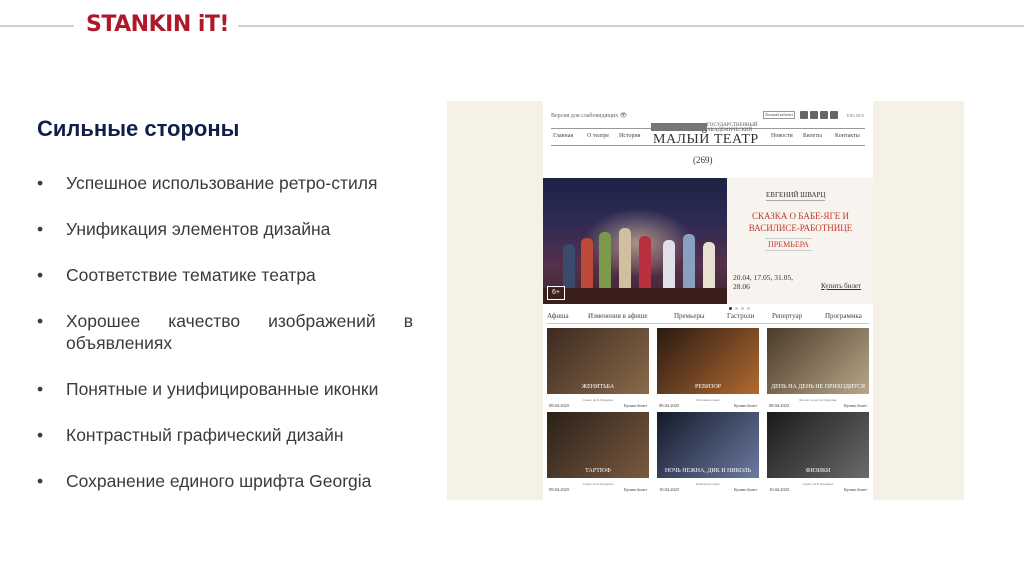 This screenshot has height=574, width=1024. I want to click on banner-dates: 20.04, 17.05, 31.05, 28.06, so click(763, 282).